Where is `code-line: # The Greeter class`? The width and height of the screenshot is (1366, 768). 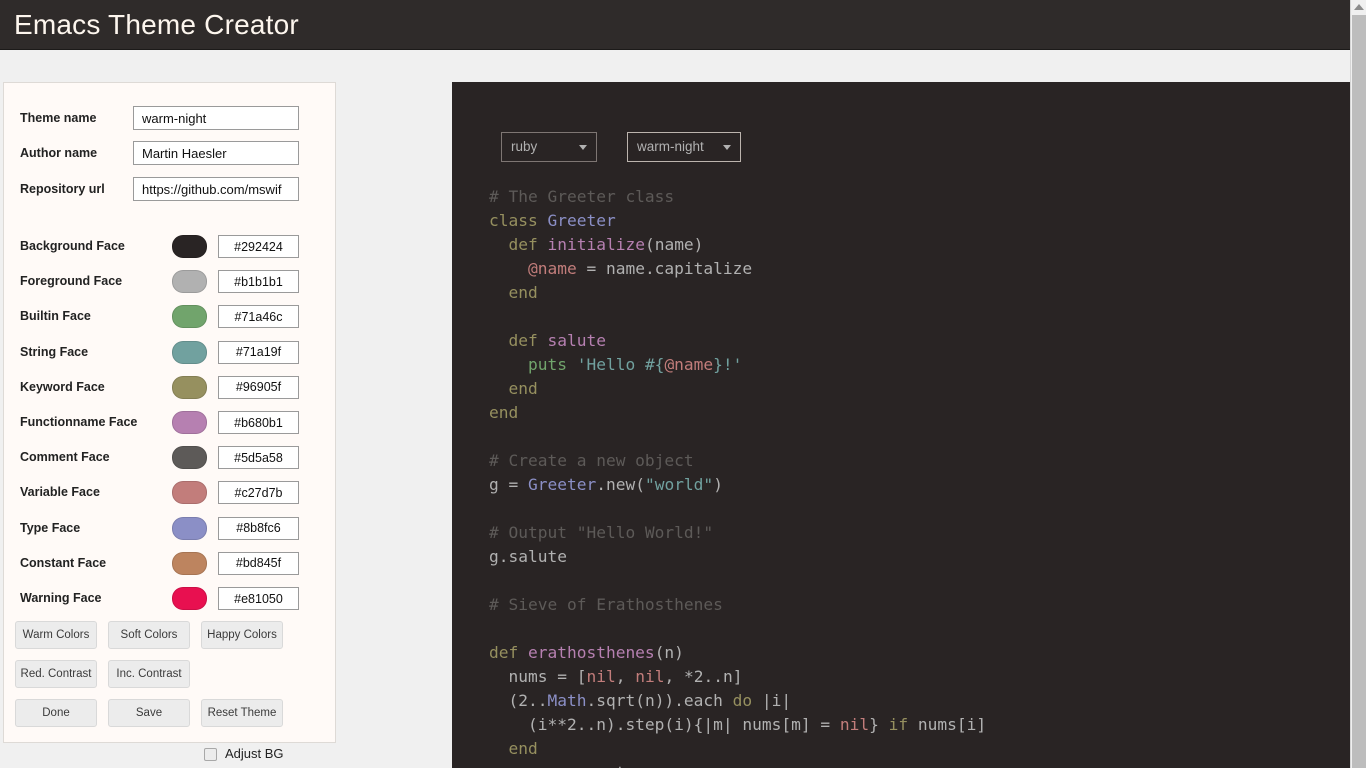
code-line: # The Greeter class is located at coordinates (737, 197).